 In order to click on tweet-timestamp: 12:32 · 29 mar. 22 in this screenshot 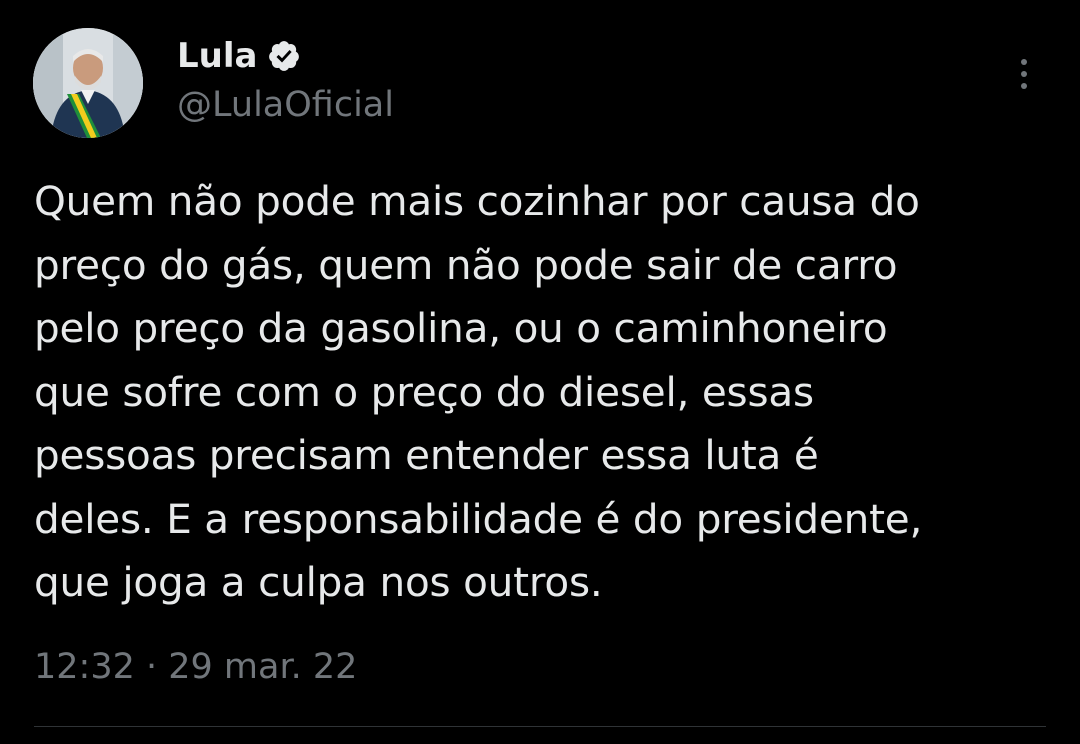, I will do `click(195, 667)`.